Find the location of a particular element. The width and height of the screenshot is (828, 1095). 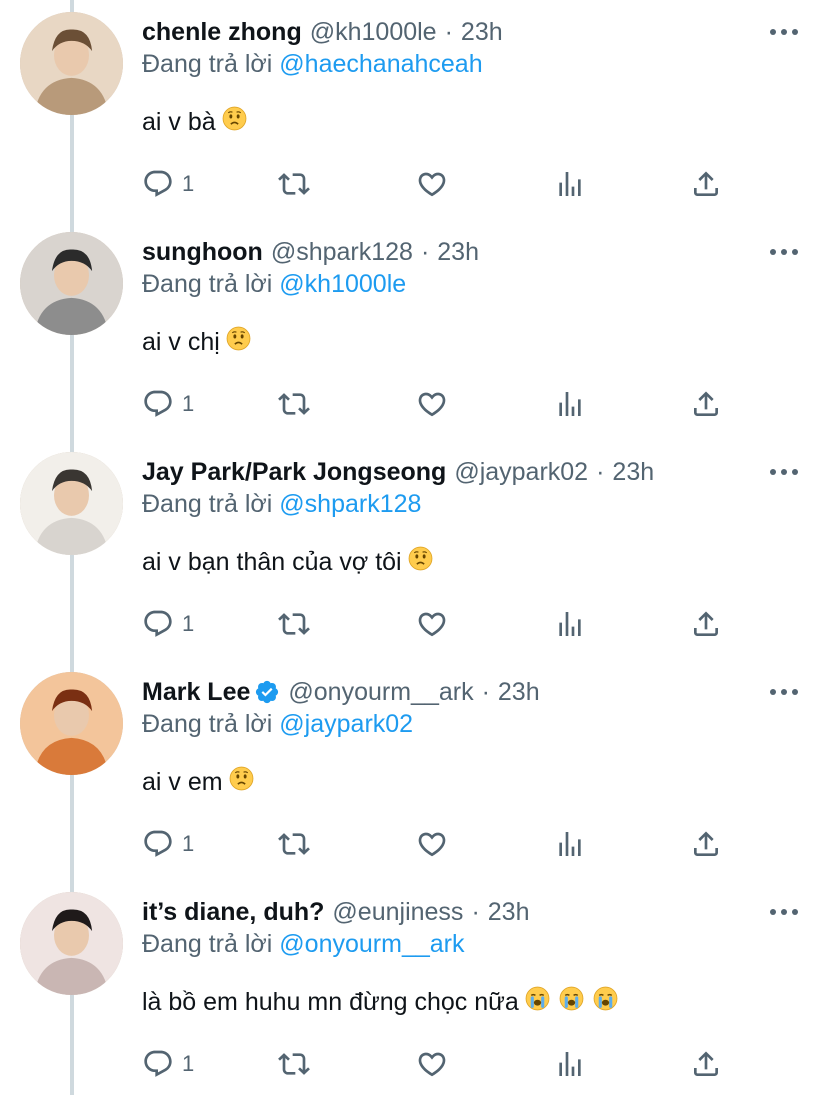

tweet-header: Jay Park/Park Jongseong @jaypark02 · 23h is located at coordinates (398, 472).